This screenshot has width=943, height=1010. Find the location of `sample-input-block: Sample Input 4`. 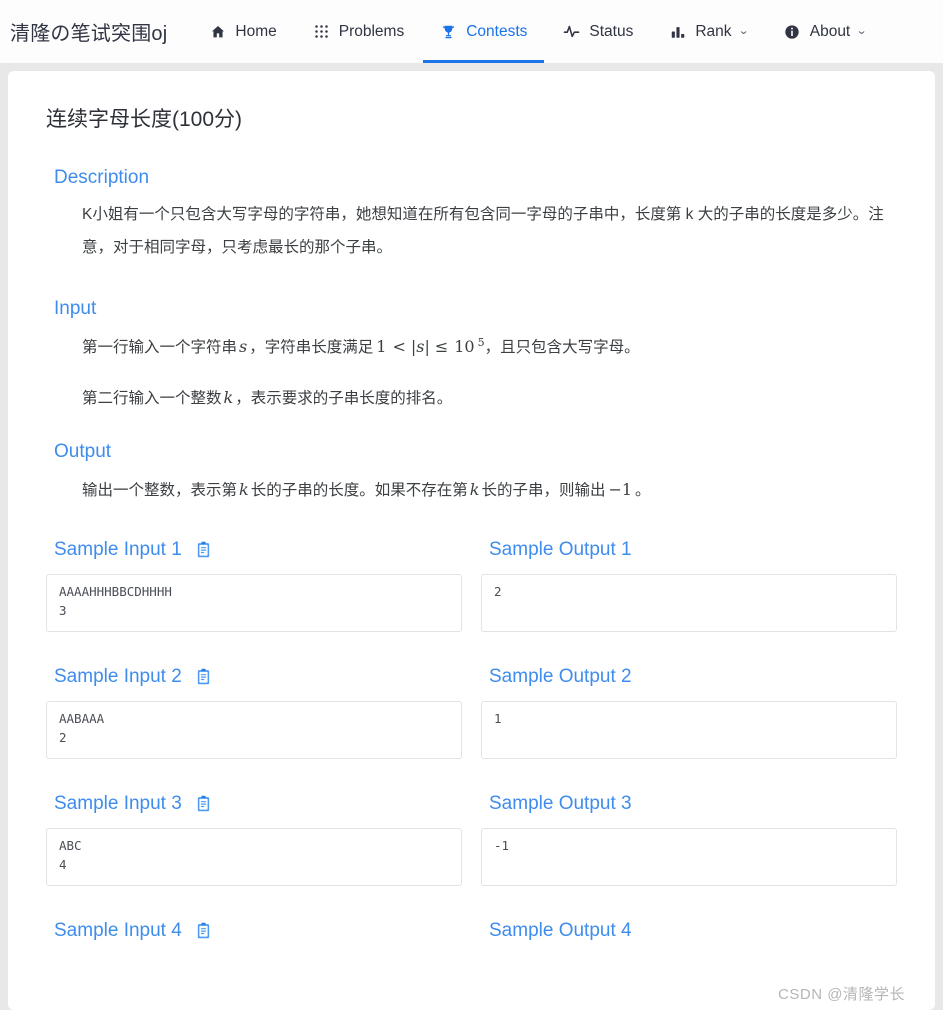

sample-input-block: Sample Input 4 is located at coordinates (254, 937).